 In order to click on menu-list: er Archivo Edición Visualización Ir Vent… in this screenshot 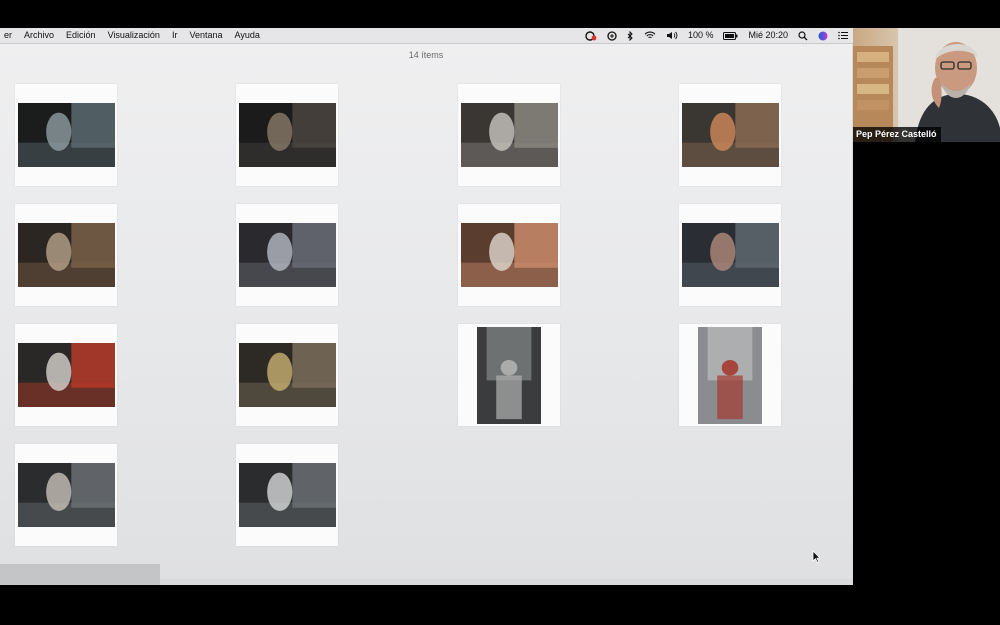, I will do `click(133, 35)`.